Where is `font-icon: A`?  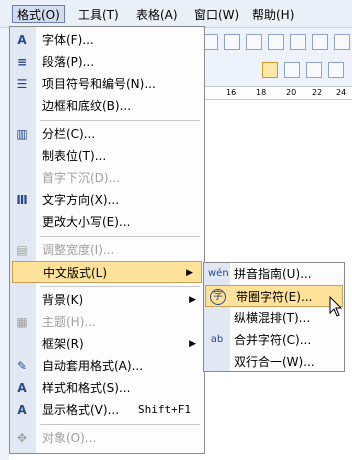
font-icon: A is located at coordinates (22, 40).